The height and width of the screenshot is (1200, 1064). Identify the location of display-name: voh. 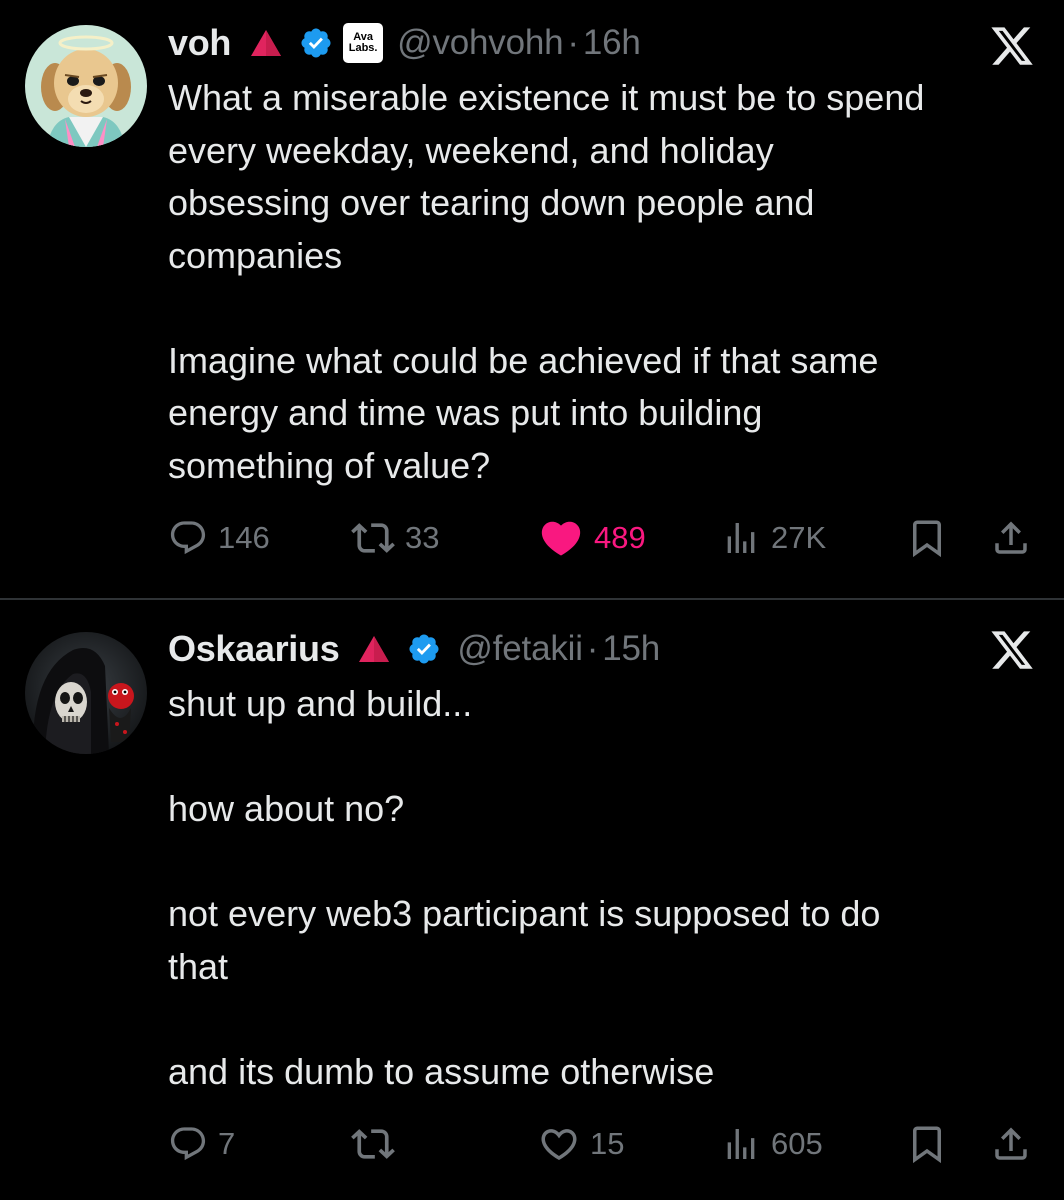
(199, 43).